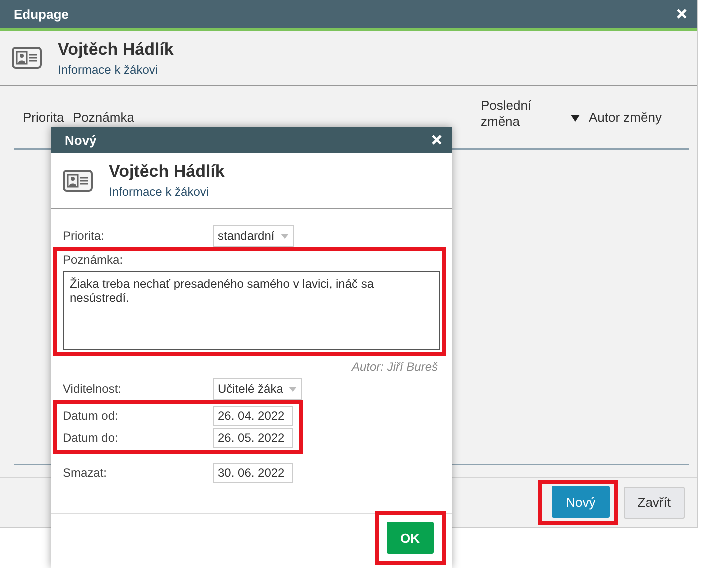  I want to click on field-label: Viditelnost:, so click(92, 389).